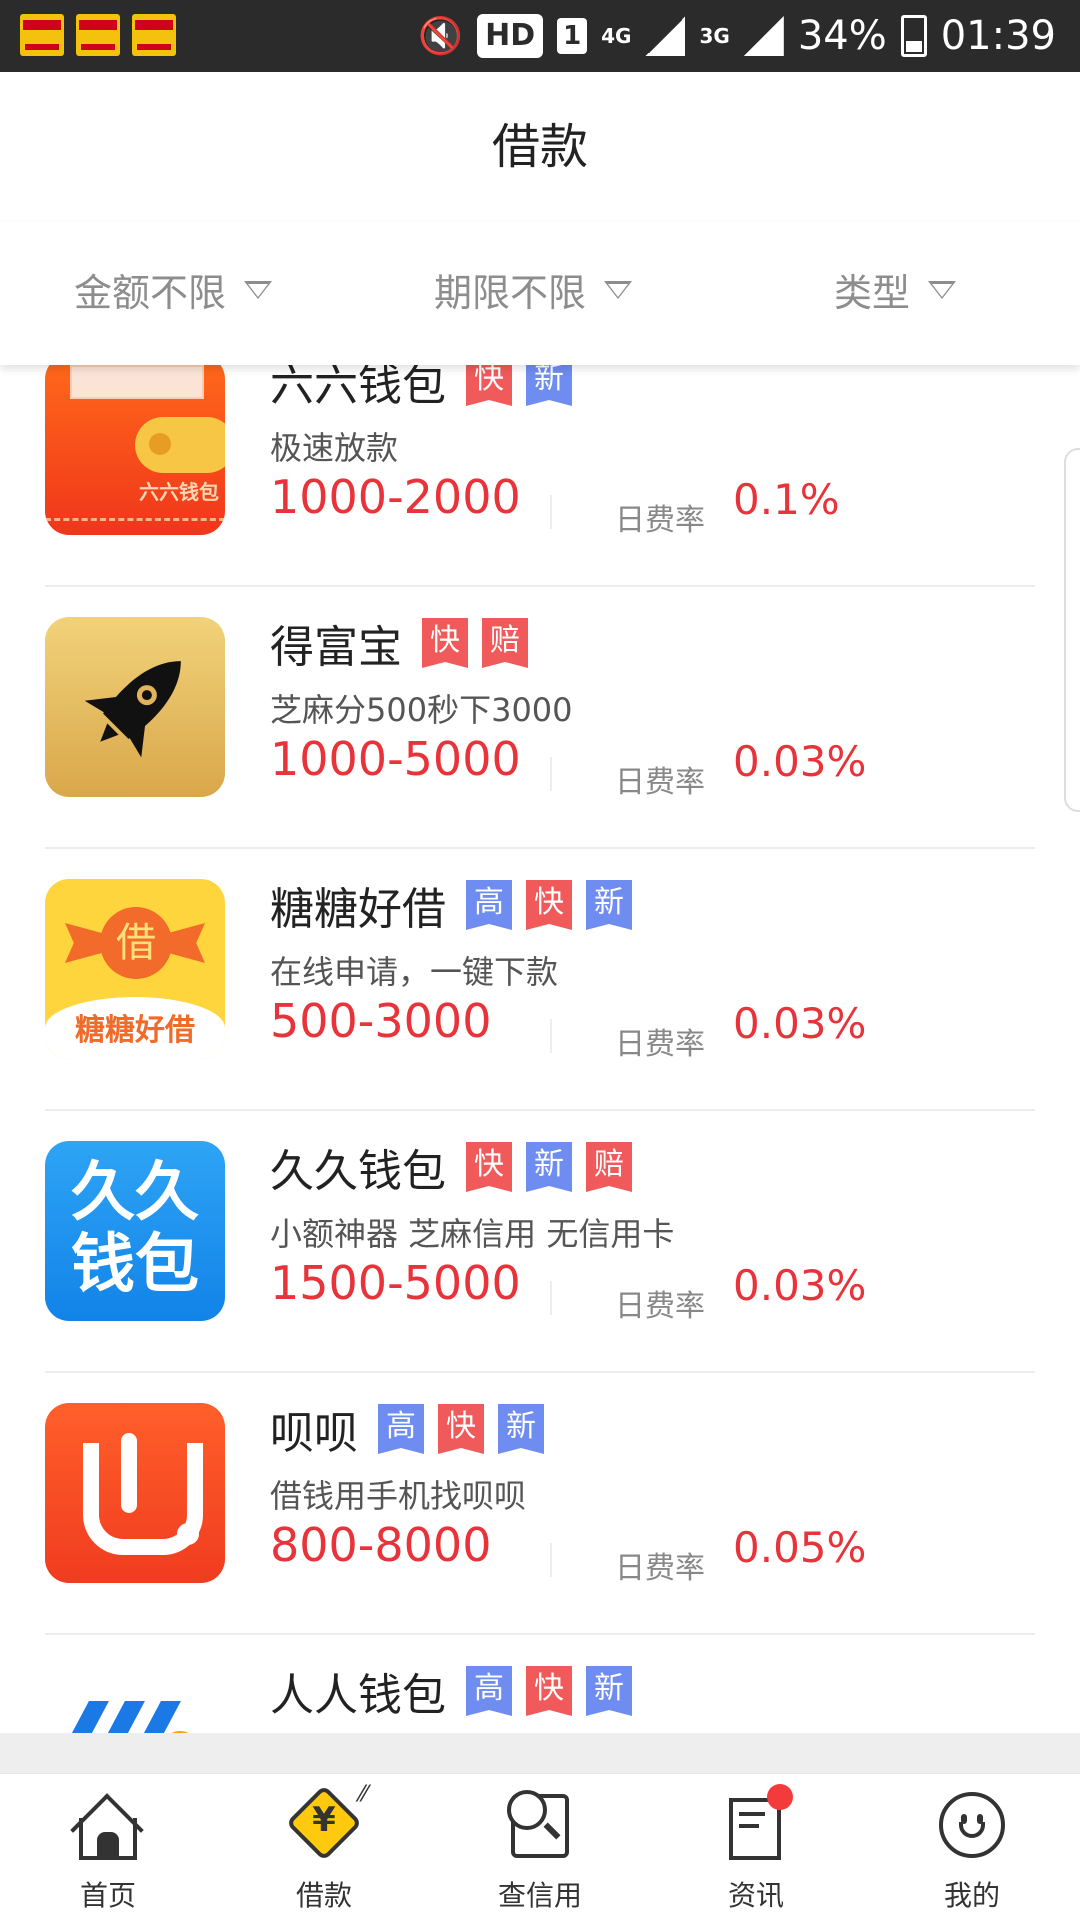 The height and width of the screenshot is (1921, 1080). Describe the element at coordinates (326, 1822) in the screenshot. I see `loan-icon: ¥ ⁄⁄` at that location.